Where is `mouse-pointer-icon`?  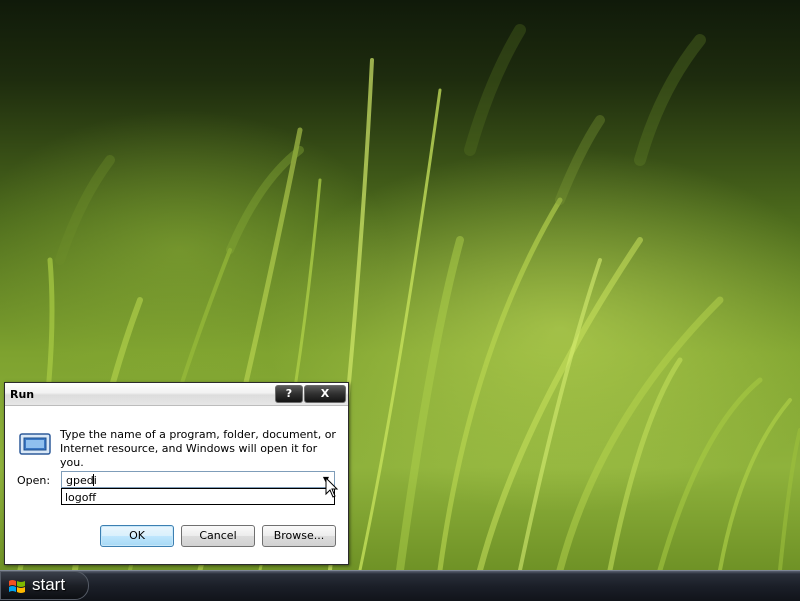 mouse-pointer-icon is located at coordinates (332, 487).